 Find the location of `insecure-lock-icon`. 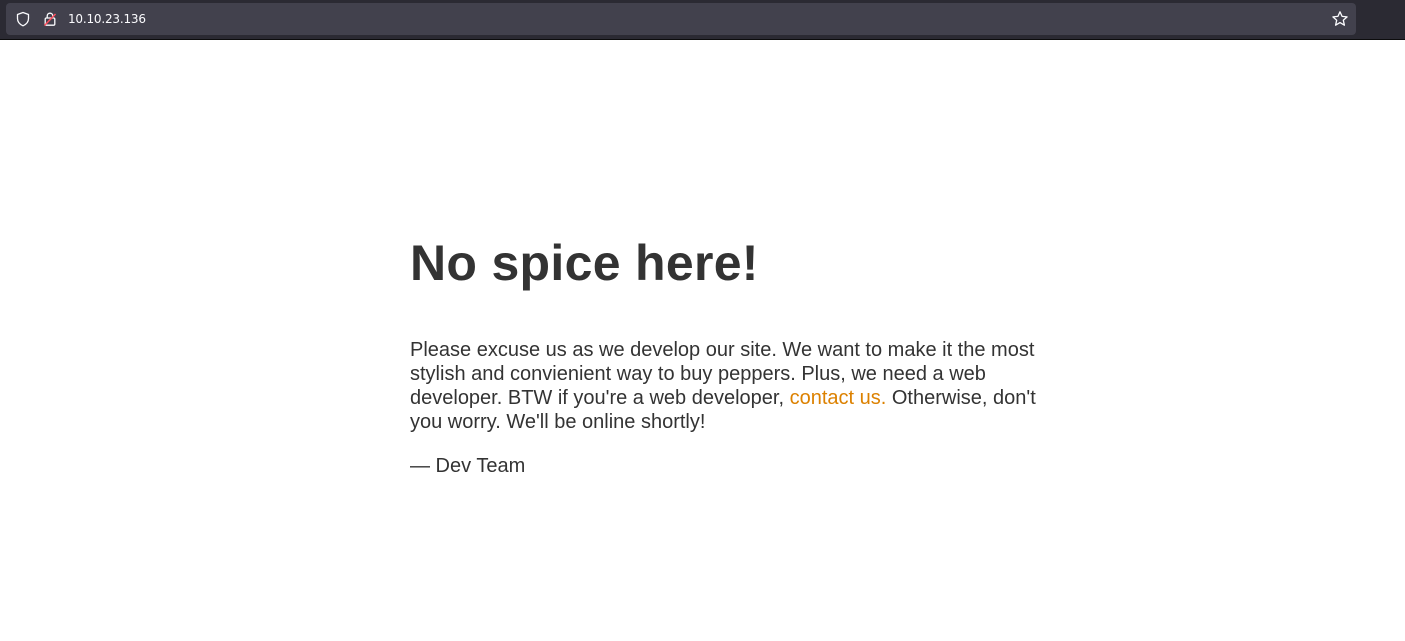

insecure-lock-icon is located at coordinates (50, 19).